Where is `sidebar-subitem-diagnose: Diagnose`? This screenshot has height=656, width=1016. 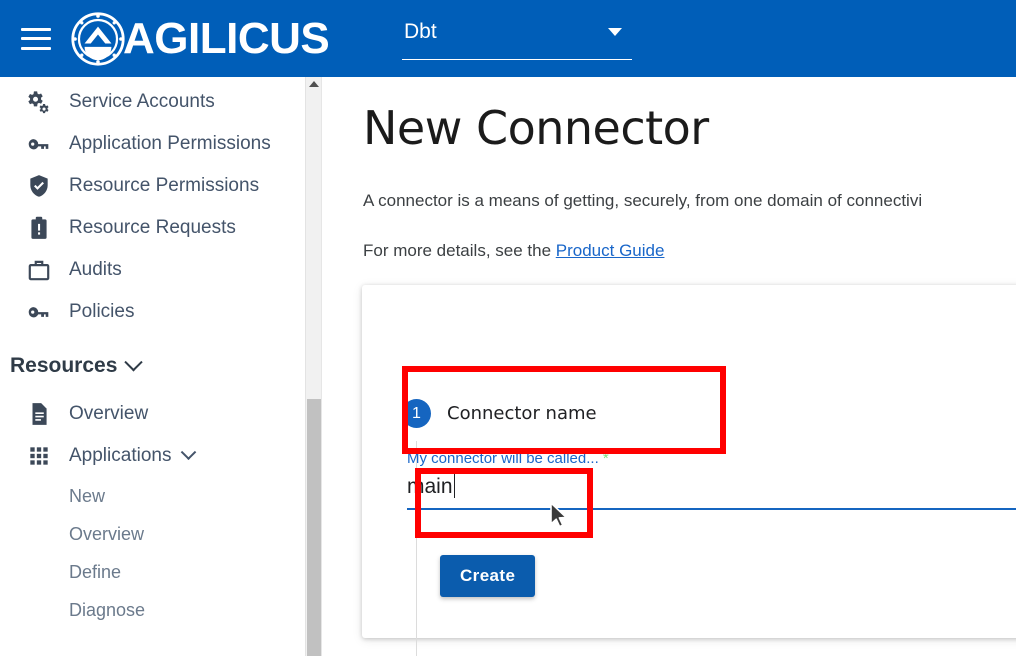 sidebar-subitem-diagnose: Diagnose is located at coordinates (152, 610).